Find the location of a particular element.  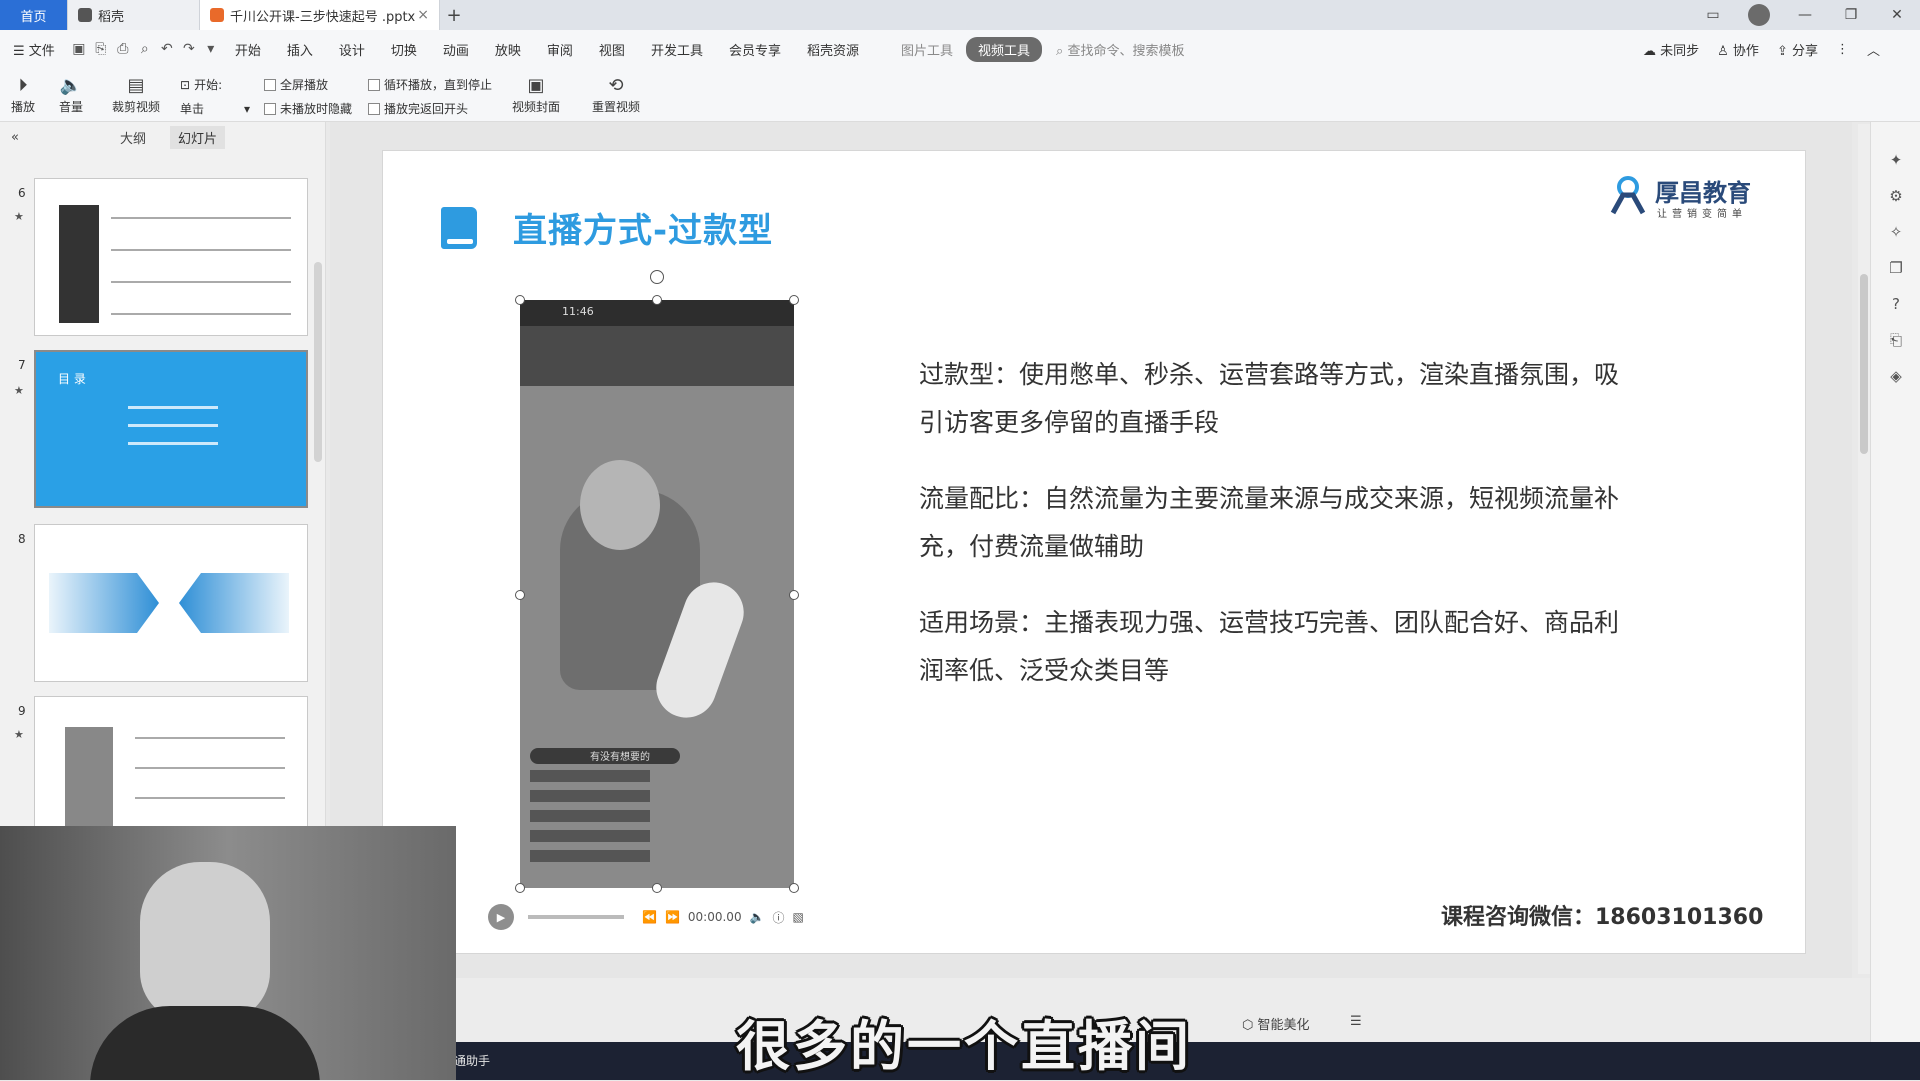

rewind-icon: ⏪ is located at coordinates (649, 917).